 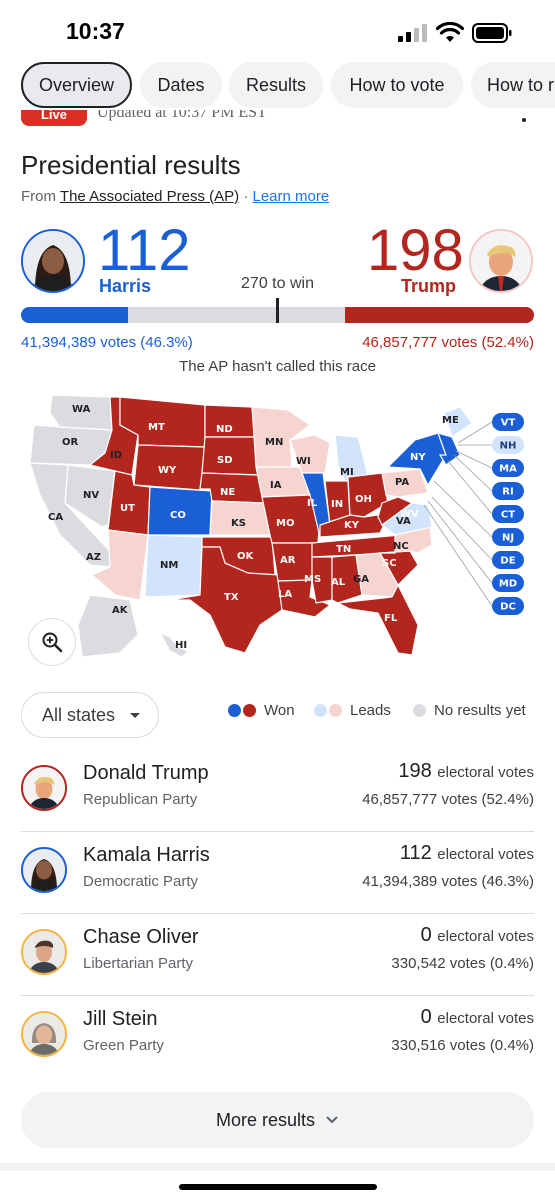 I want to click on candidate-electoral: 198 electoral votes, so click(x=466, y=771).